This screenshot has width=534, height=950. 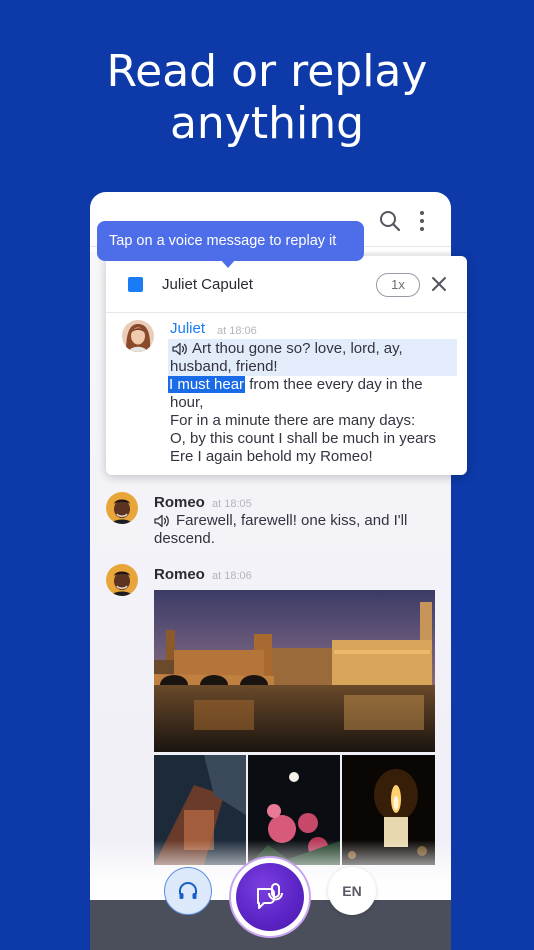 I want to click on message-line-rest: from thee every day in the, so click(x=336, y=384).